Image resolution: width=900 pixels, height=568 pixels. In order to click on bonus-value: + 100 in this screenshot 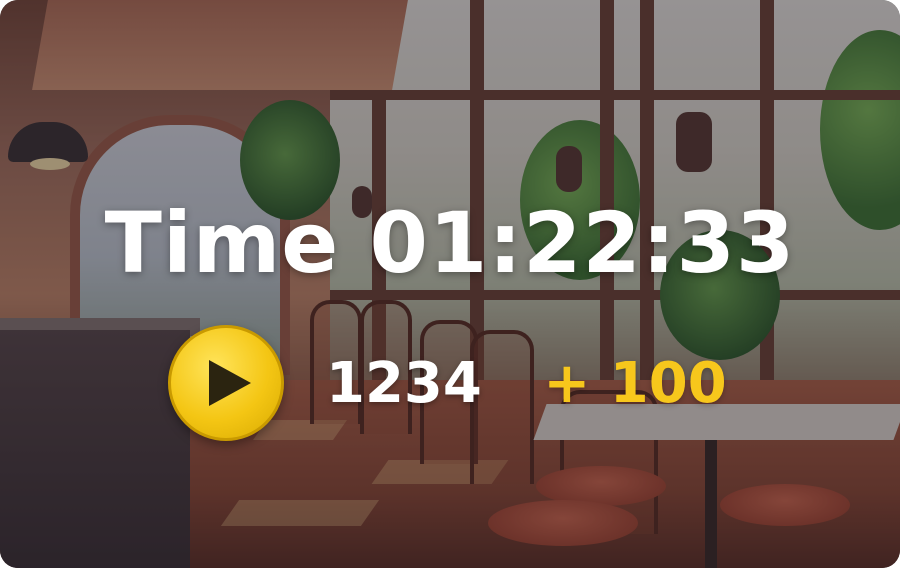, I will do `click(635, 383)`.